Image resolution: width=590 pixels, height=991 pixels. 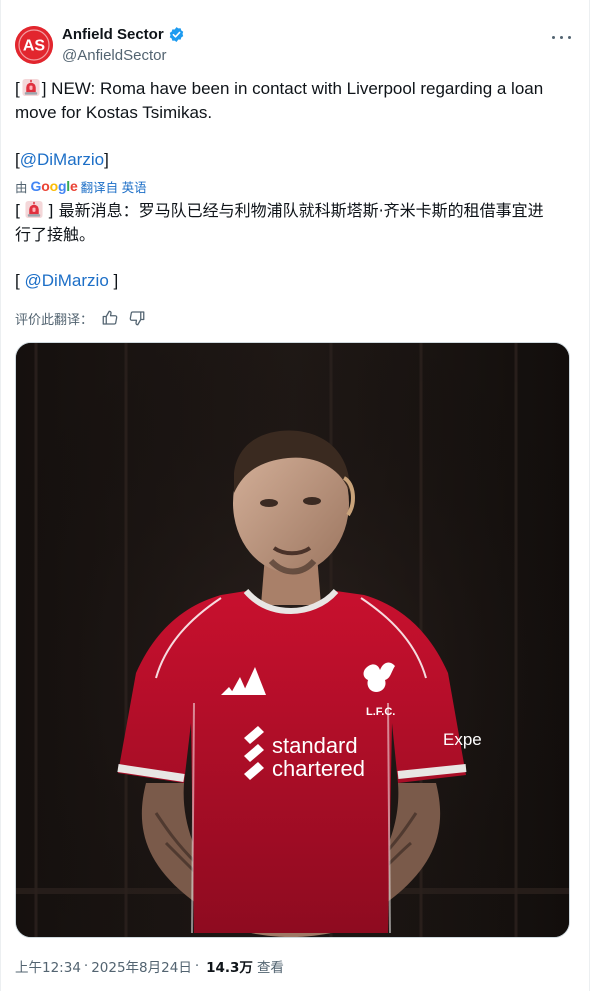 I want to click on translated-mention-line: [ @DiMarzio ], so click(x=295, y=281).